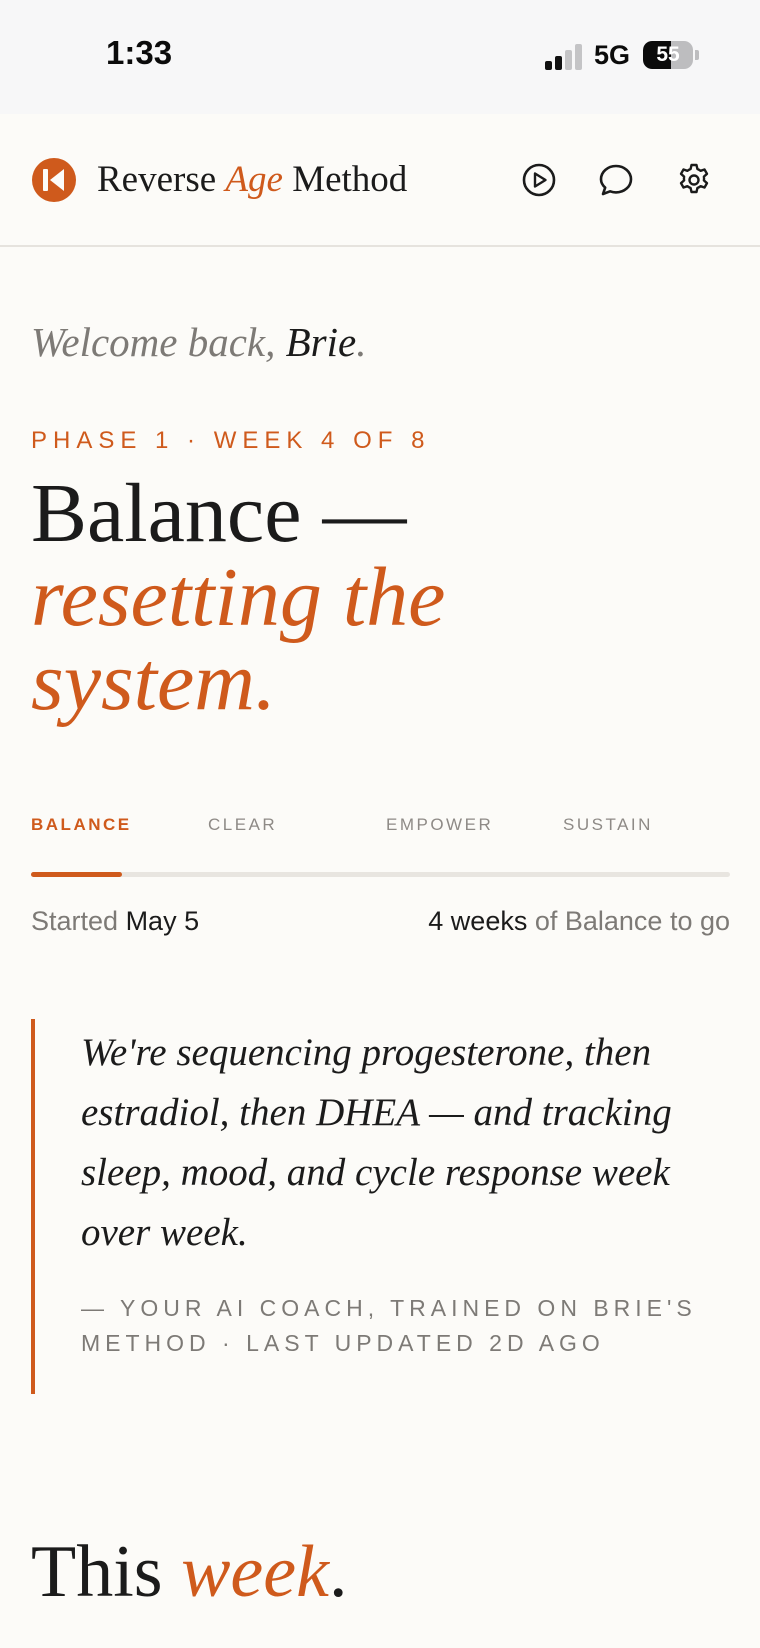 The height and width of the screenshot is (1648, 760). What do you see at coordinates (628, 921) in the screenshot?
I see `weeks-remaining-suffix: of Balance to go` at bounding box center [628, 921].